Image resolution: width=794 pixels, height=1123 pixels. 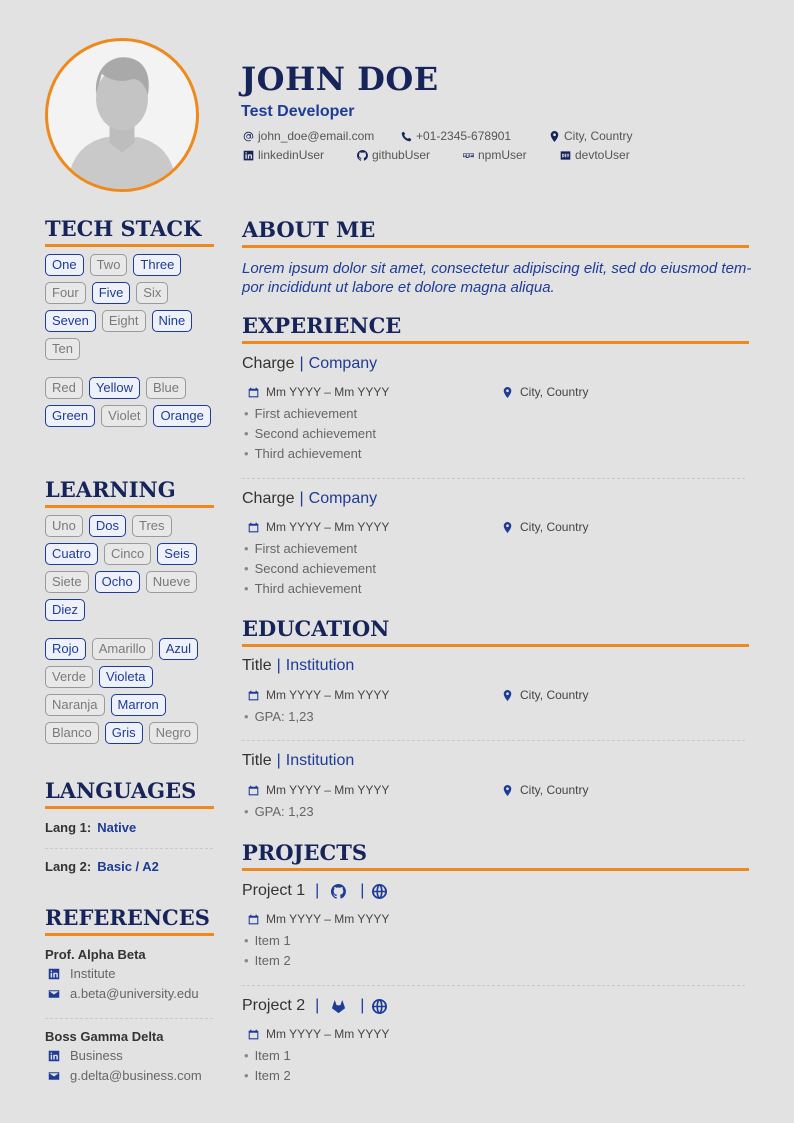 I want to click on reference-org-text: Institute, so click(x=93, y=973).